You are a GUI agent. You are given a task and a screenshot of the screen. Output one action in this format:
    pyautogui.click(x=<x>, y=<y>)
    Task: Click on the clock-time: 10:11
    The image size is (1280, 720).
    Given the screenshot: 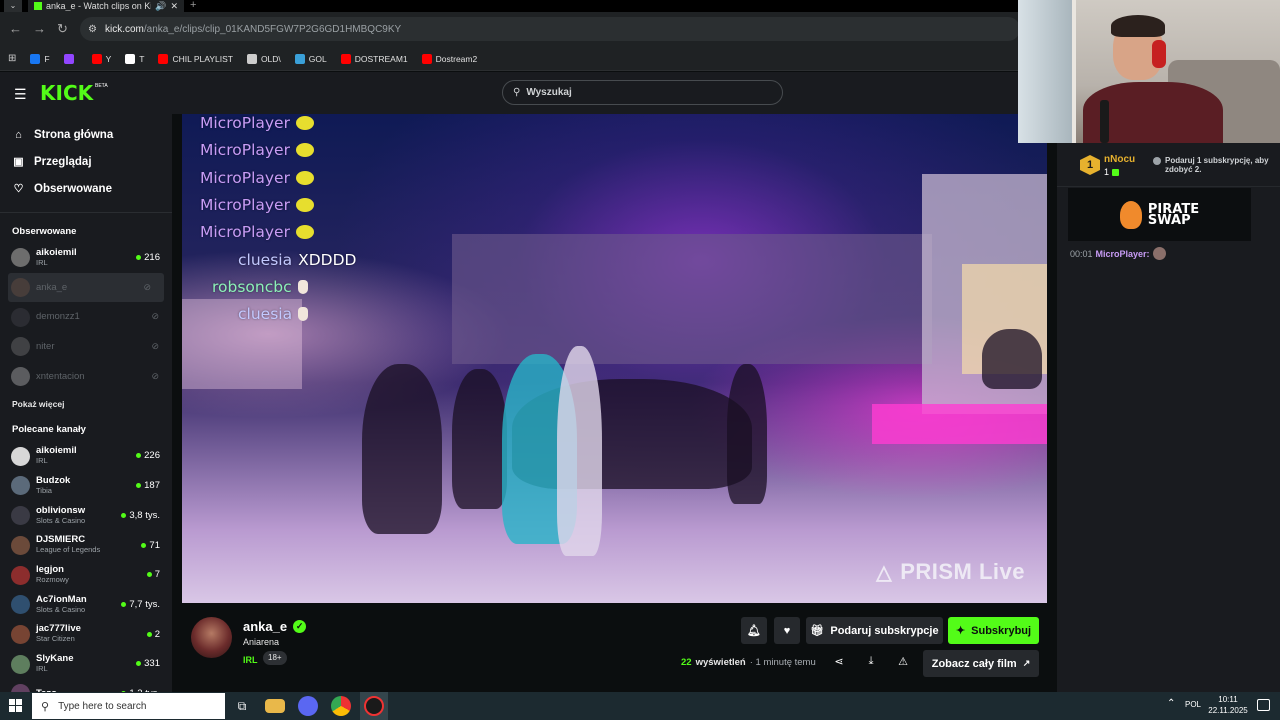 What is the action you would take?
    pyautogui.click(x=1228, y=699)
    